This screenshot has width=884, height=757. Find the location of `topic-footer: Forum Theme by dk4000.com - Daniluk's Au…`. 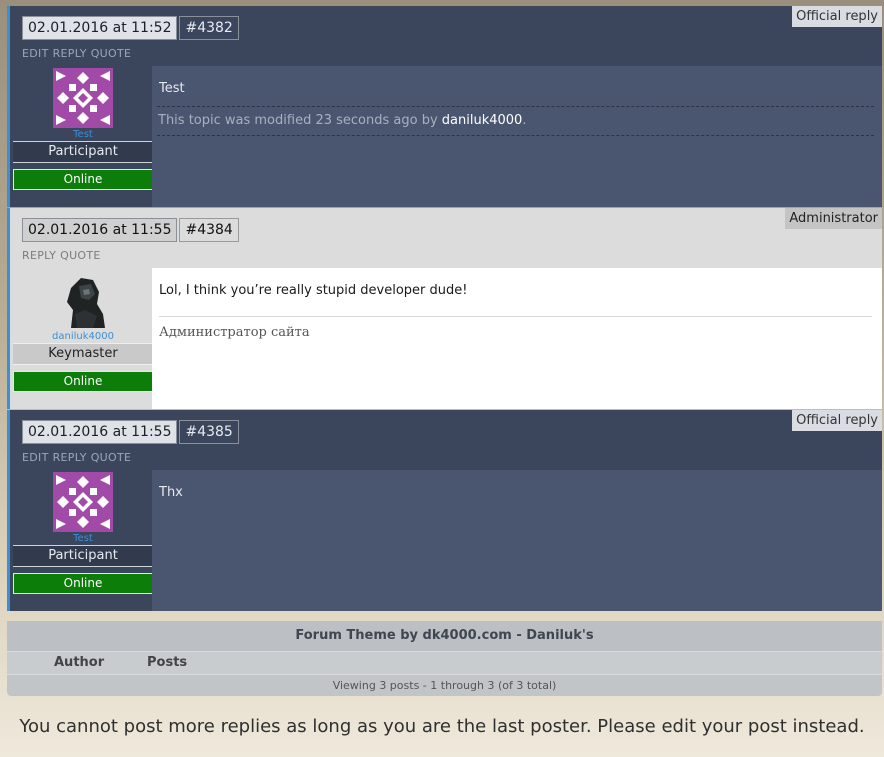

topic-footer: Forum Theme by dk4000.com - Daniluk's Au… is located at coordinates (444, 658).